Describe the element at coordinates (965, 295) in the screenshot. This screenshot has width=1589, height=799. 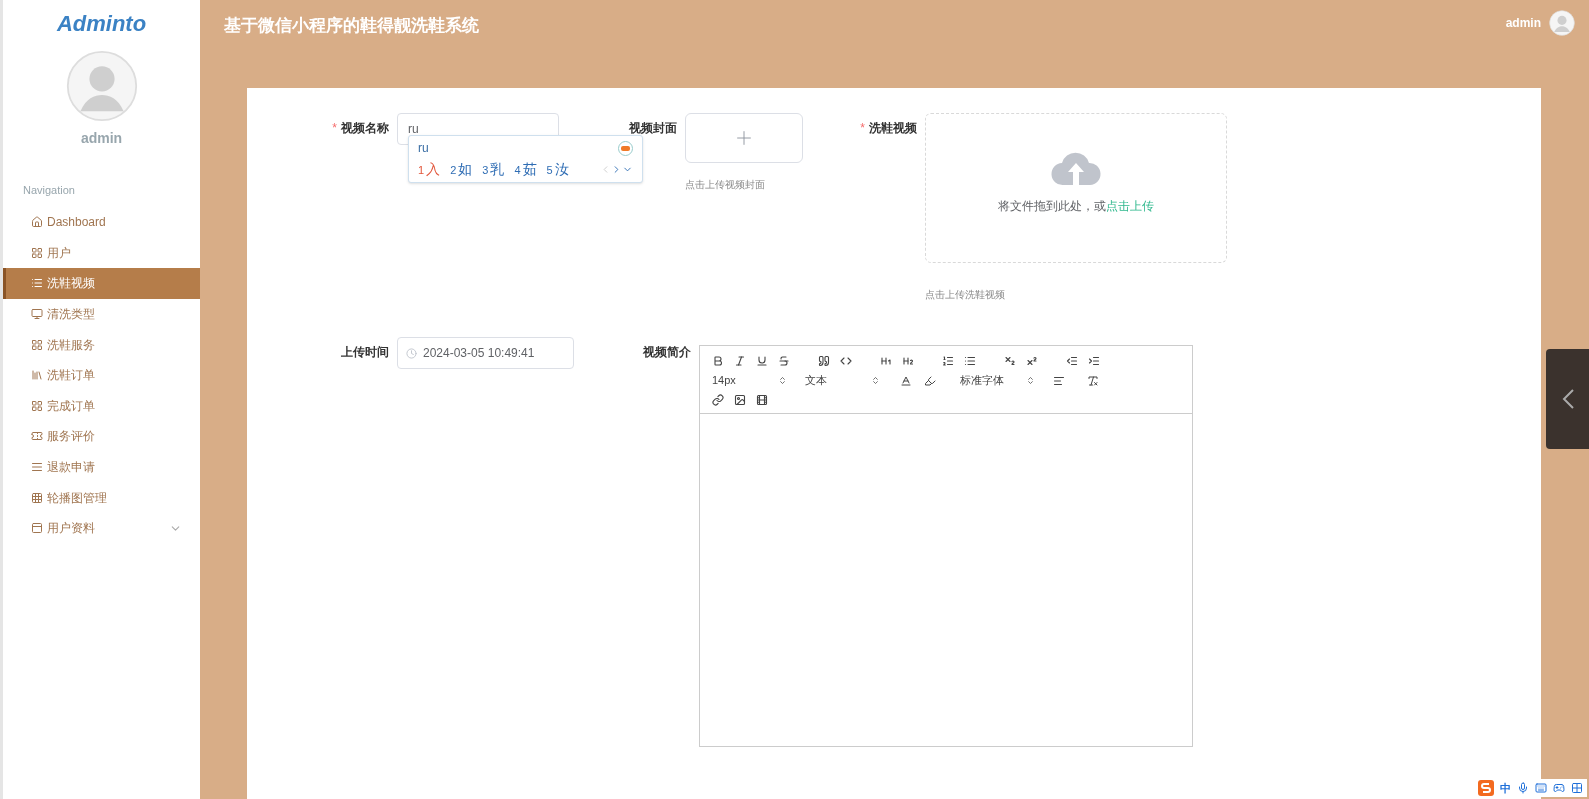
I see `upload-hint: 点击上传洗鞋视频` at that location.